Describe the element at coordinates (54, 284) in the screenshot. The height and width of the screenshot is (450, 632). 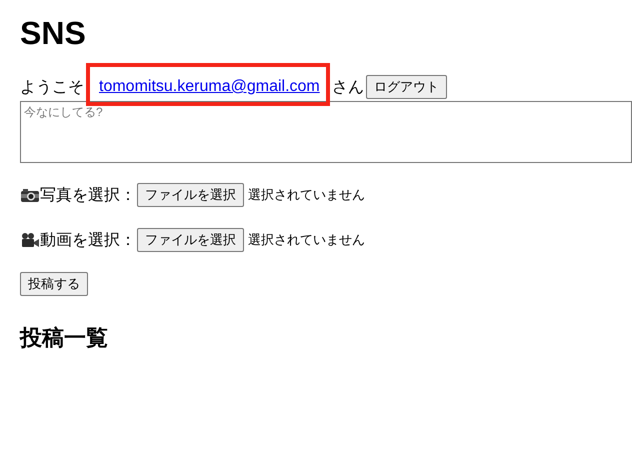
I see `submit-button: 投稿する` at that location.